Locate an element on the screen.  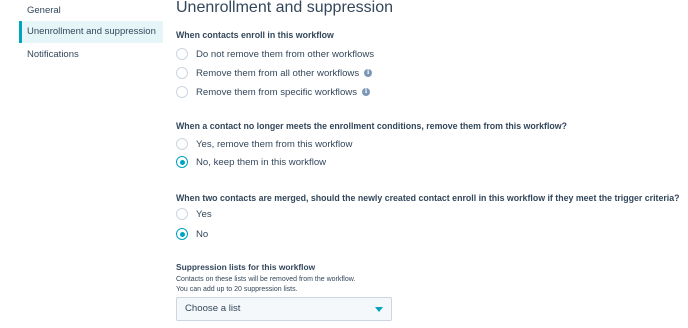
option-label: Remove them from all other workflows is located at coordinates (278, 73).